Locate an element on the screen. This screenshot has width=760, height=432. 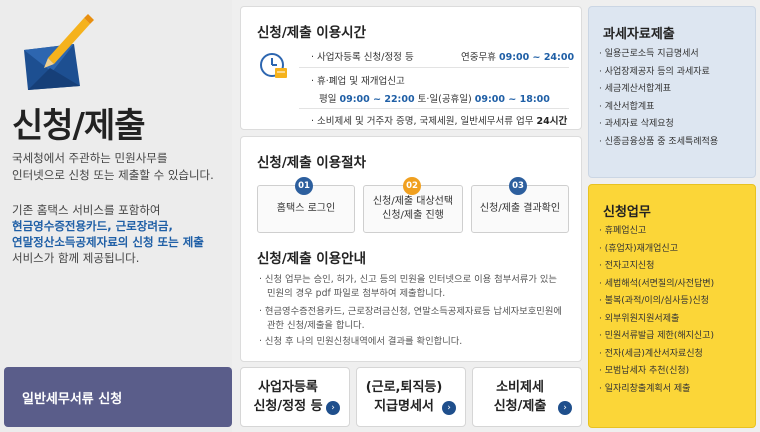
step-label: 홈택스 로그인 is located at coordinates (306, 208).